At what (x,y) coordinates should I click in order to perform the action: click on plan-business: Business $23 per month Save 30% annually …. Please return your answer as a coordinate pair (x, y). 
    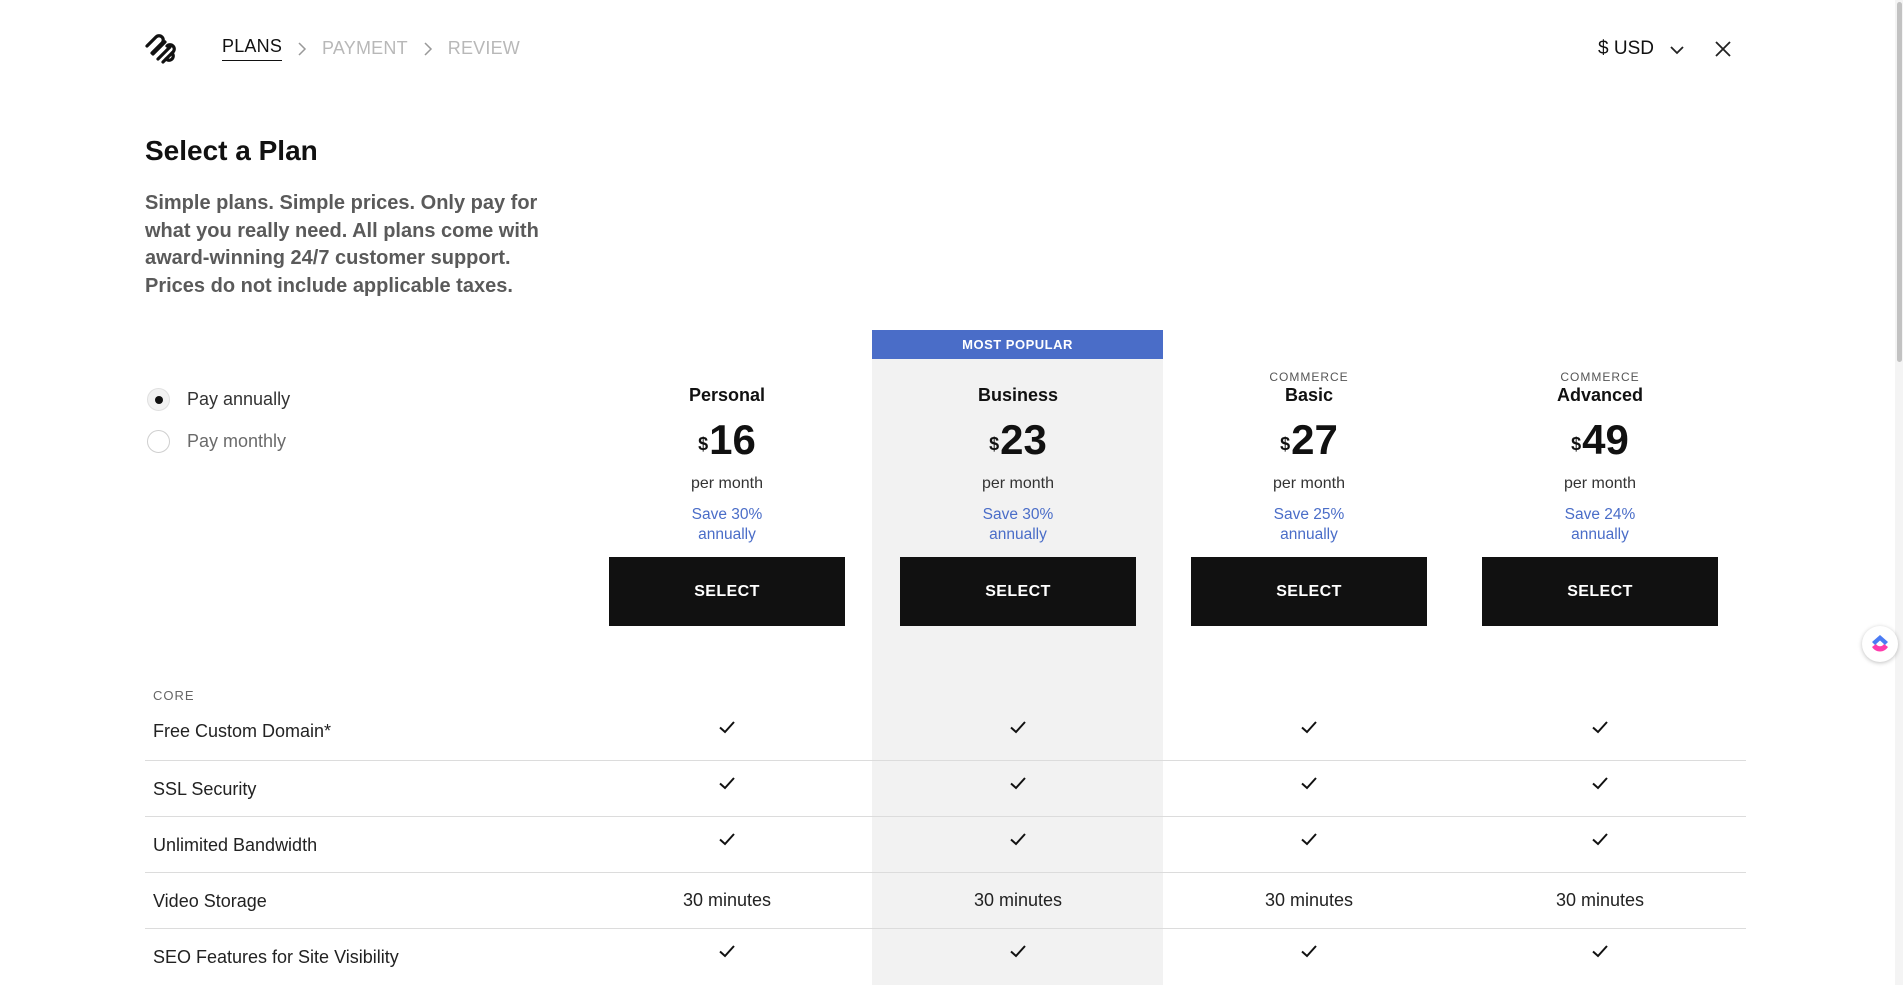
    Looking at the image, I should click on (1018, 498).